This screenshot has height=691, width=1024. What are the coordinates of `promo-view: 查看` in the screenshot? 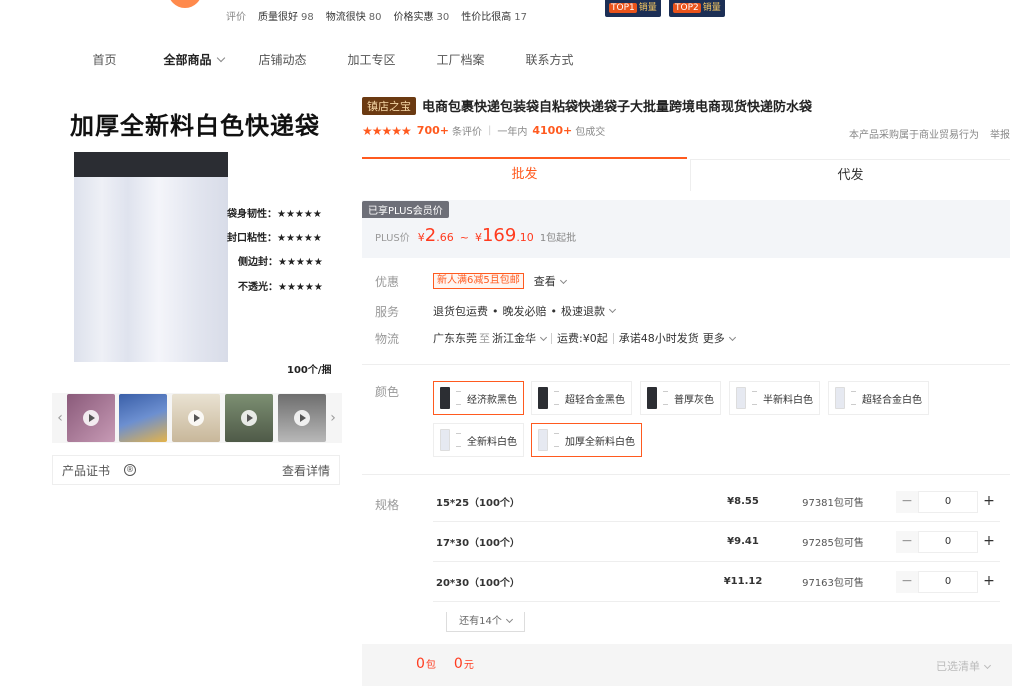 It's located at (550, 281).